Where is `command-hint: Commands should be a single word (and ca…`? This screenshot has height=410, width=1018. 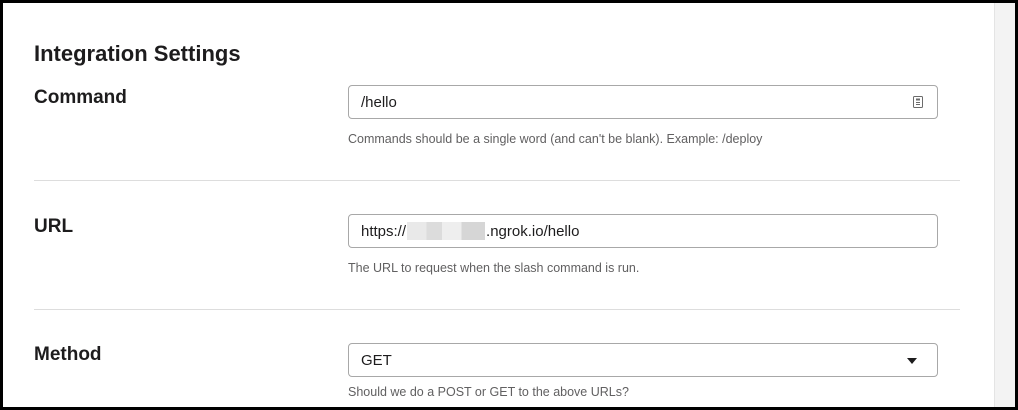
command-hint: Commands should be a single word (and ca… is located at coordinates (555, 139).